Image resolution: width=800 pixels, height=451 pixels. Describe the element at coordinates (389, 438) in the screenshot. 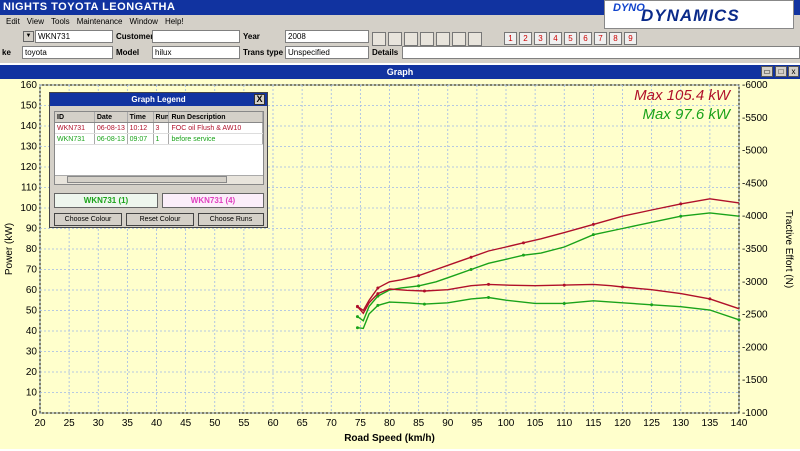

I see `x-axis-label: Road Speed (km/h)` at that location.